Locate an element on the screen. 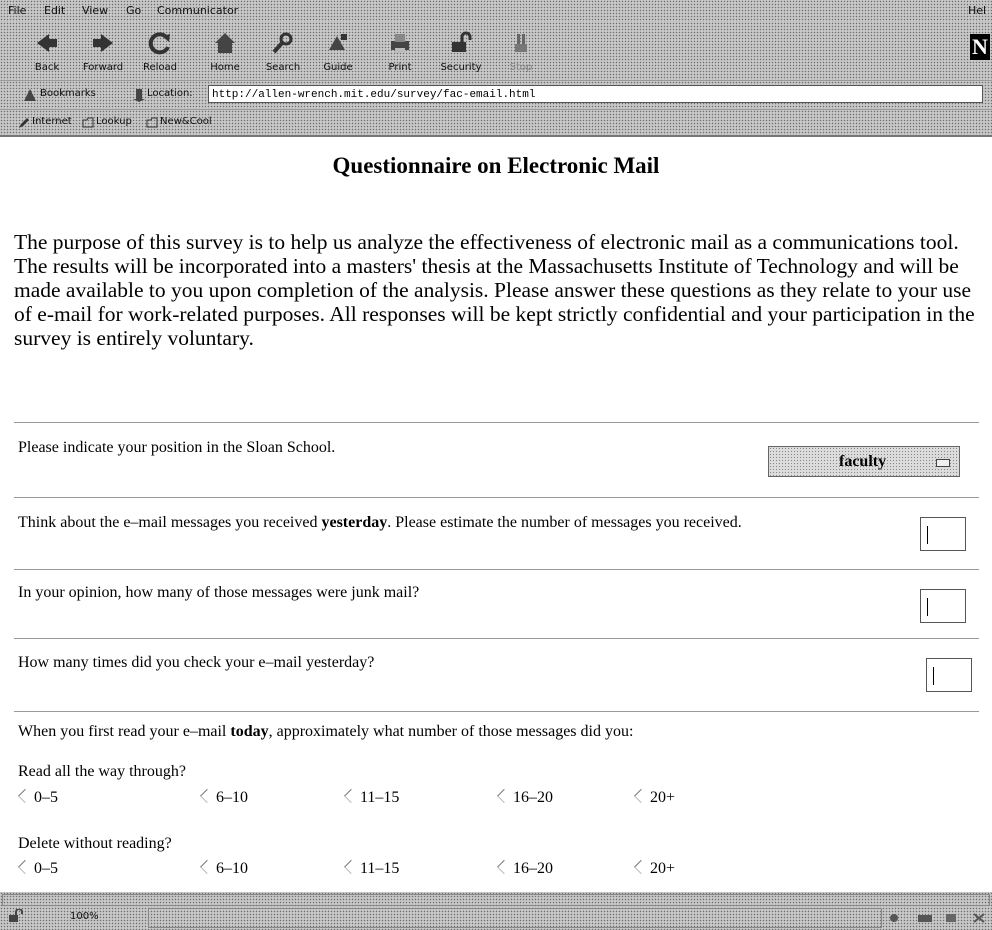 The width and height of the screenshot is (992, 930). read-through-option: 6–10 is located at coordinates (223, 797).